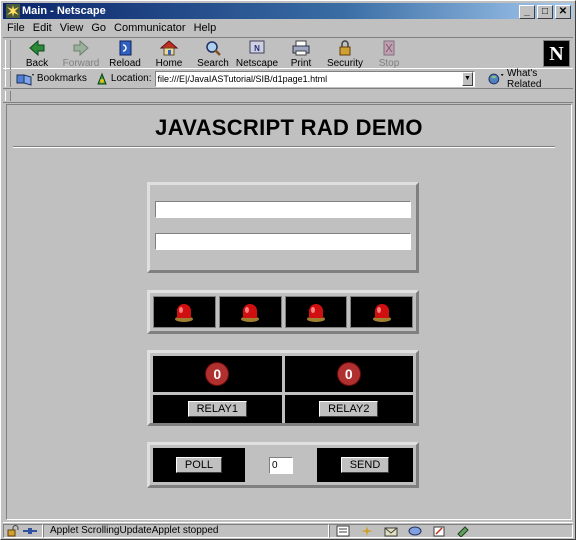 This screenshot has width=576, height=540. I want to click on url-dropdown-button: ▼, so click(467, 78).